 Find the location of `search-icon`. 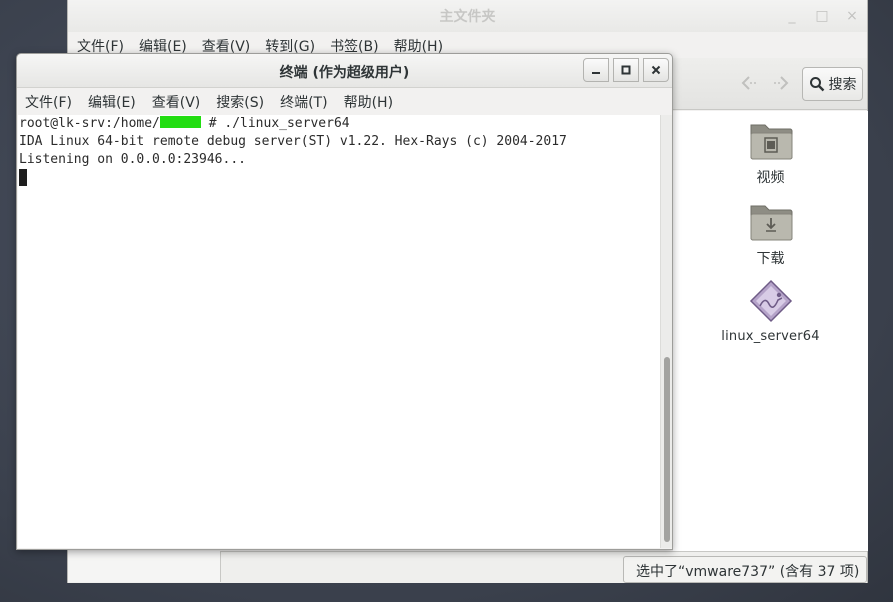

search-icon is located at coordinates (816, 84).